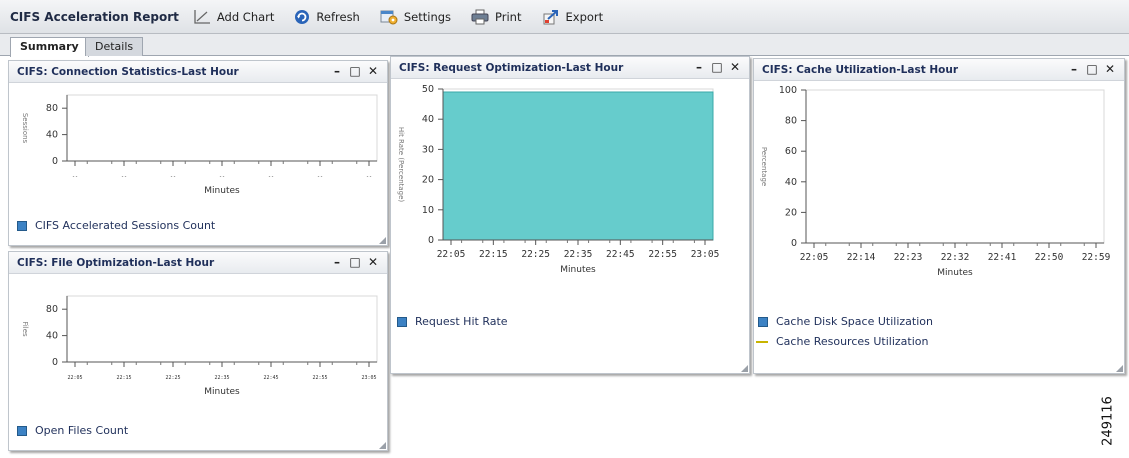  What do you see at coordinates (852, 341) in the screenshot?
I see `legend-label: Cache Resources Utilization` at bounding box center [852, 341].